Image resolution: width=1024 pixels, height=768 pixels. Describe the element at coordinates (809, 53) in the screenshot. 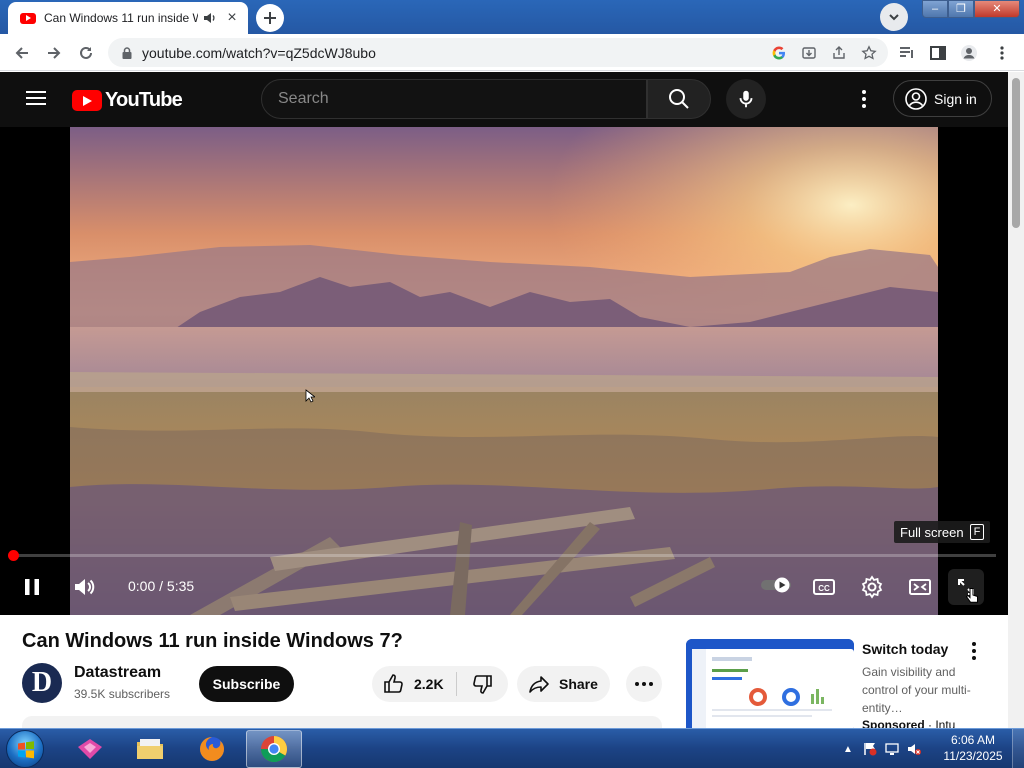

I see `install-app-button` at that location.